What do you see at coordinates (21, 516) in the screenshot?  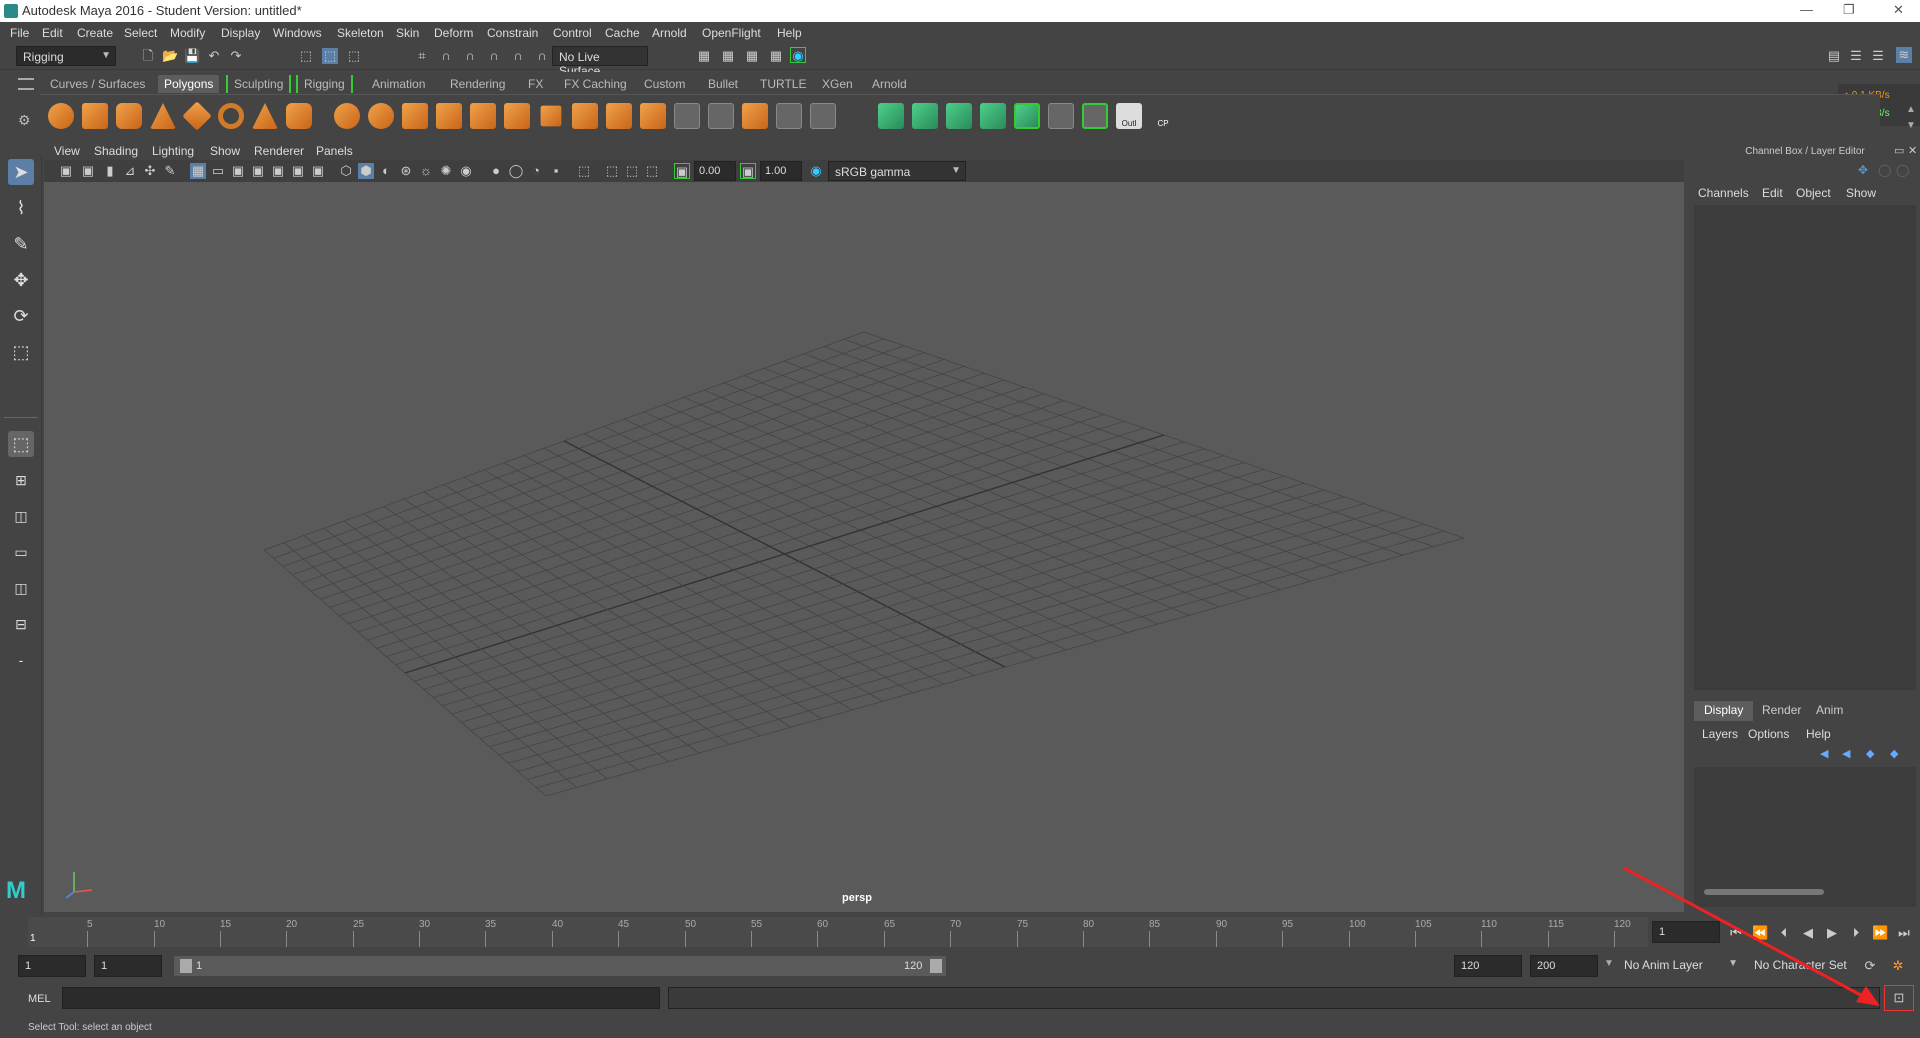 I see `persp-outliner-layout-icon: ◫` at bounding box center [21, 516].